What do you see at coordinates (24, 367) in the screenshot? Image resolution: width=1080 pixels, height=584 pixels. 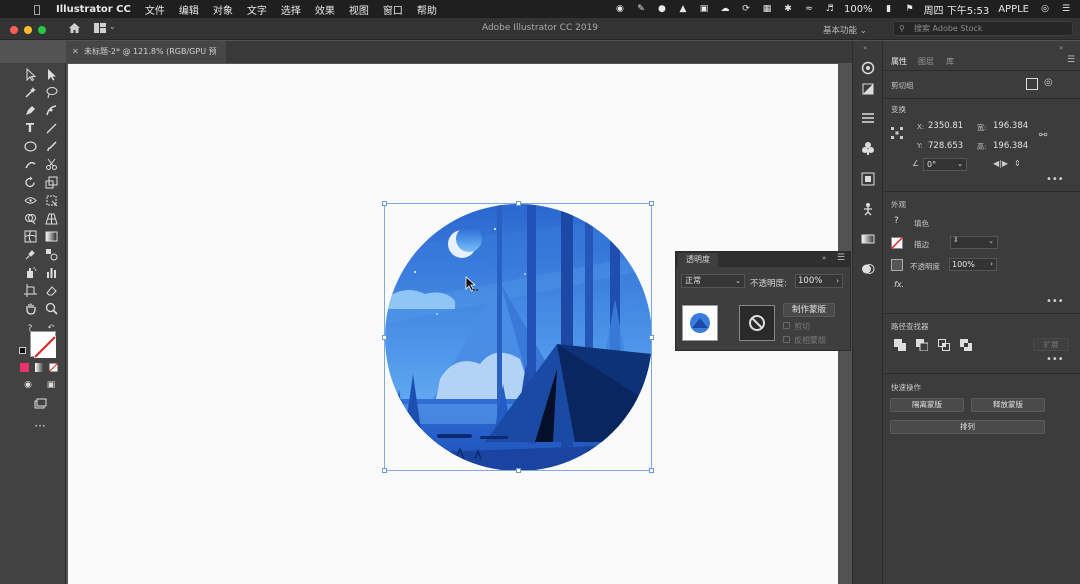 I see `color-mode-icon` at bounding box center [24, 367].